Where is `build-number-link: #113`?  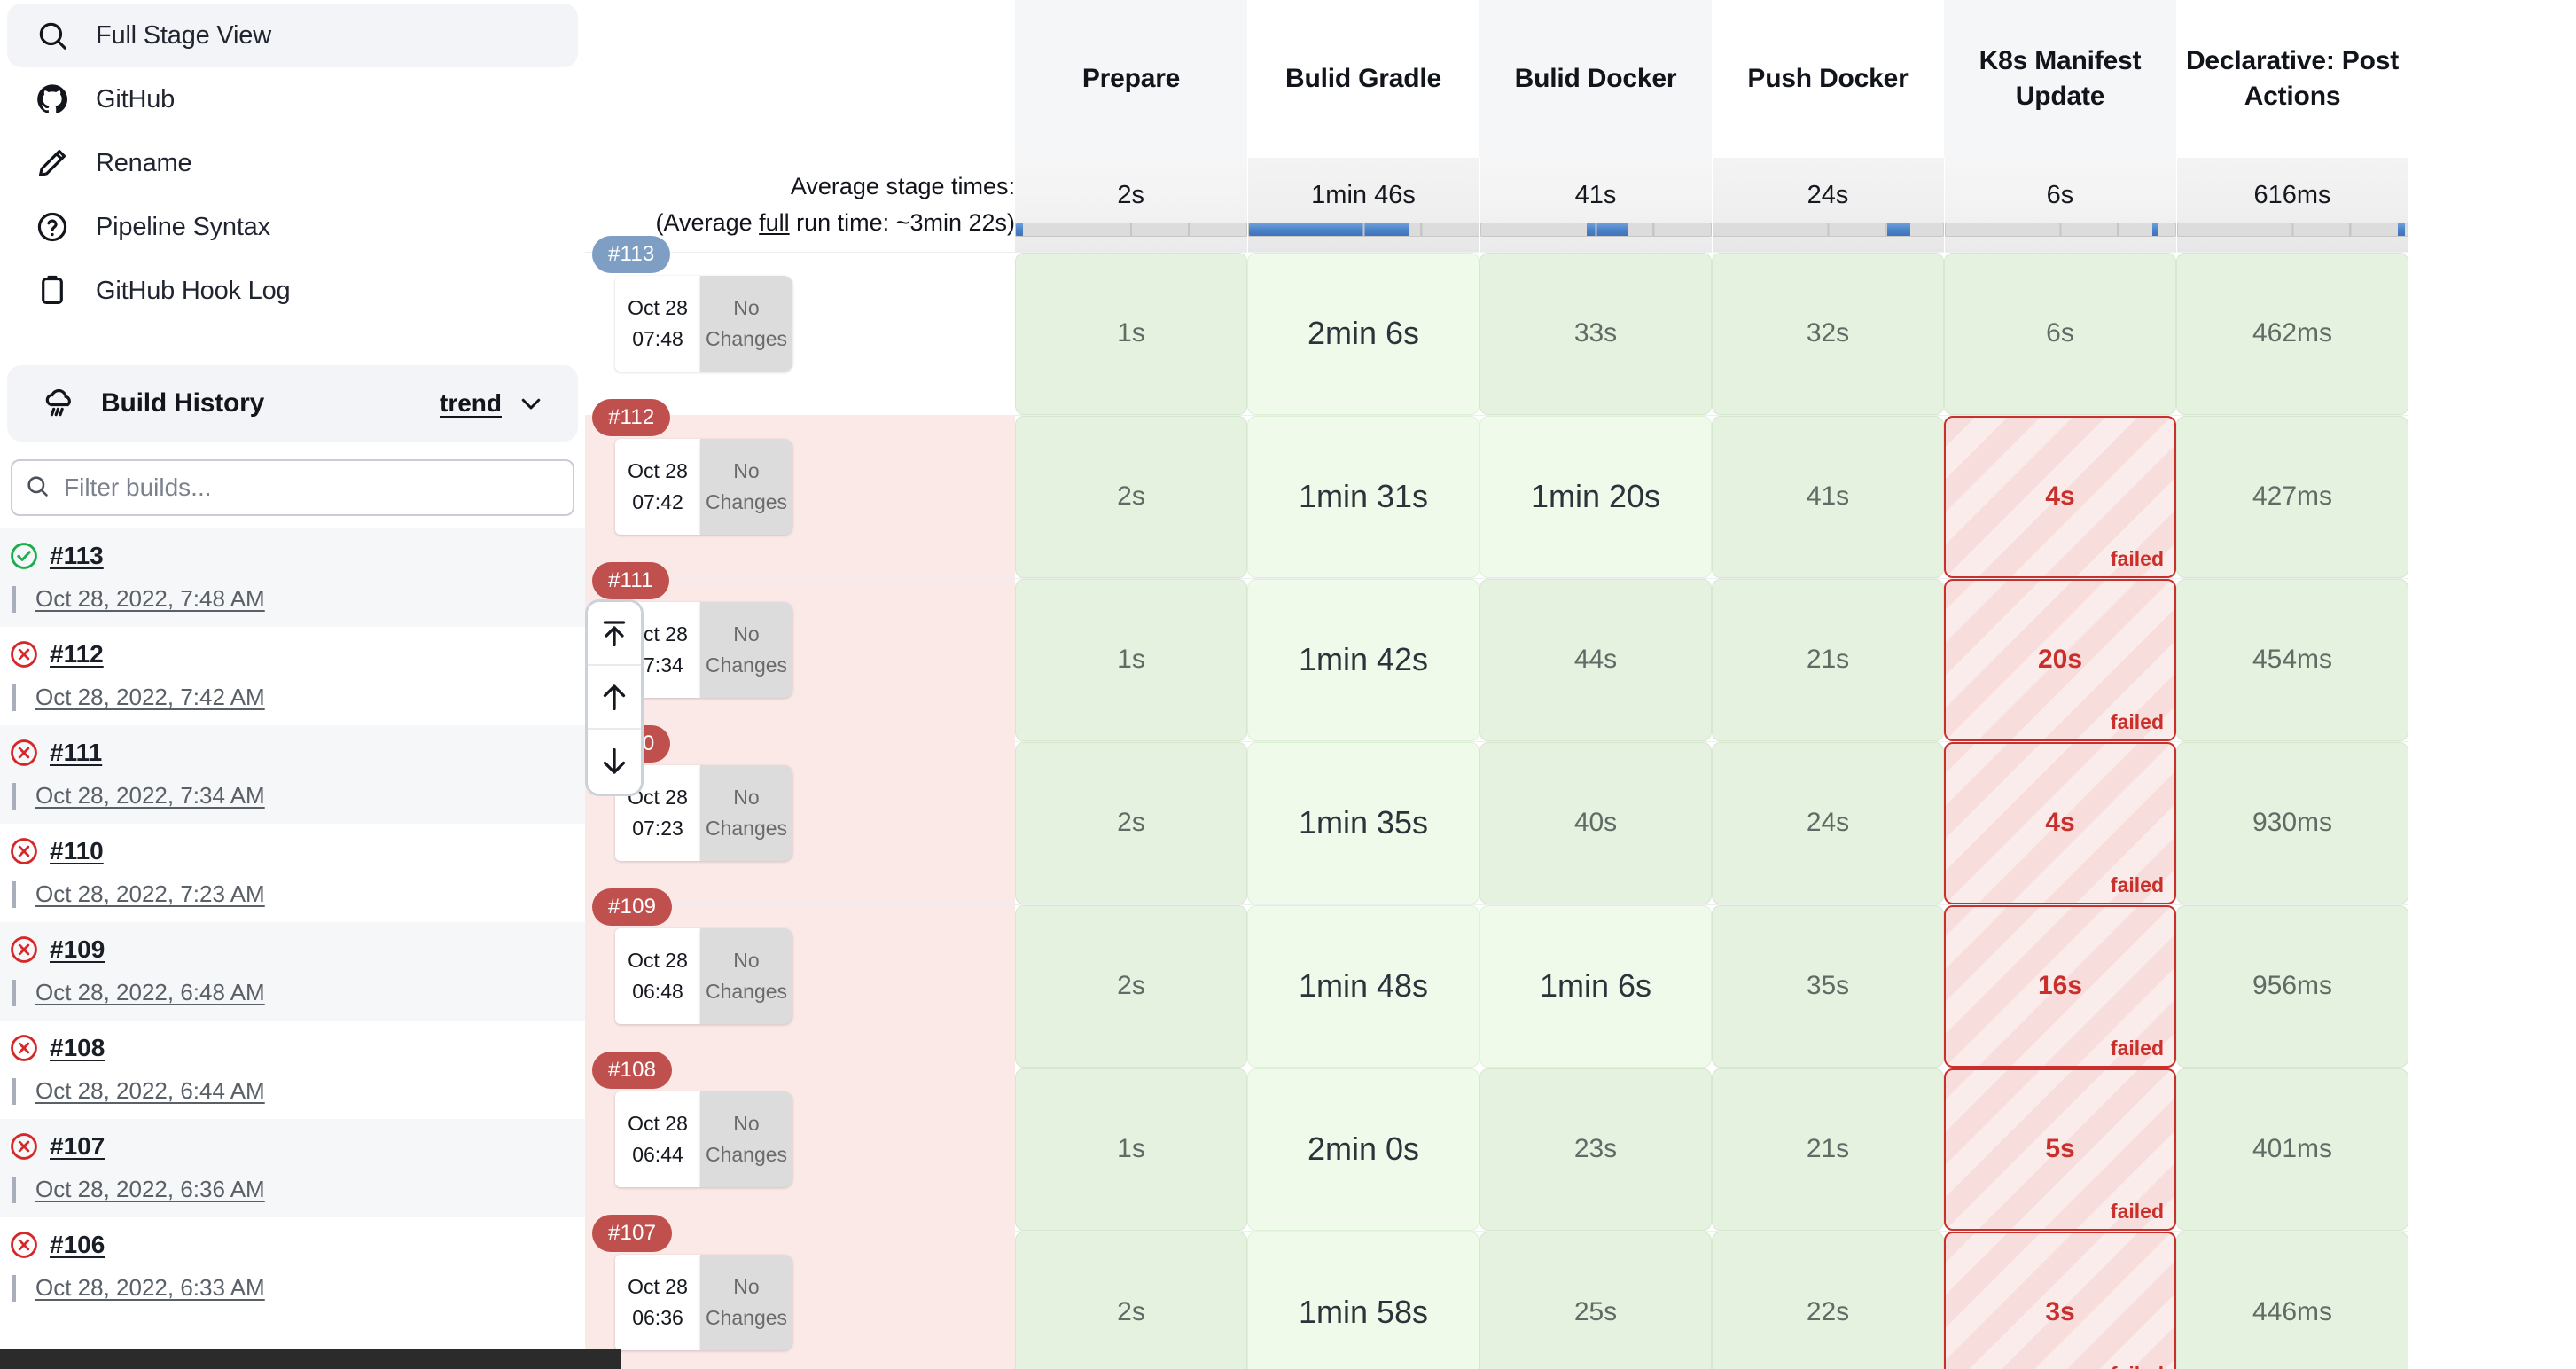 build-number-link: #113 is located at coordinates (77, 556).